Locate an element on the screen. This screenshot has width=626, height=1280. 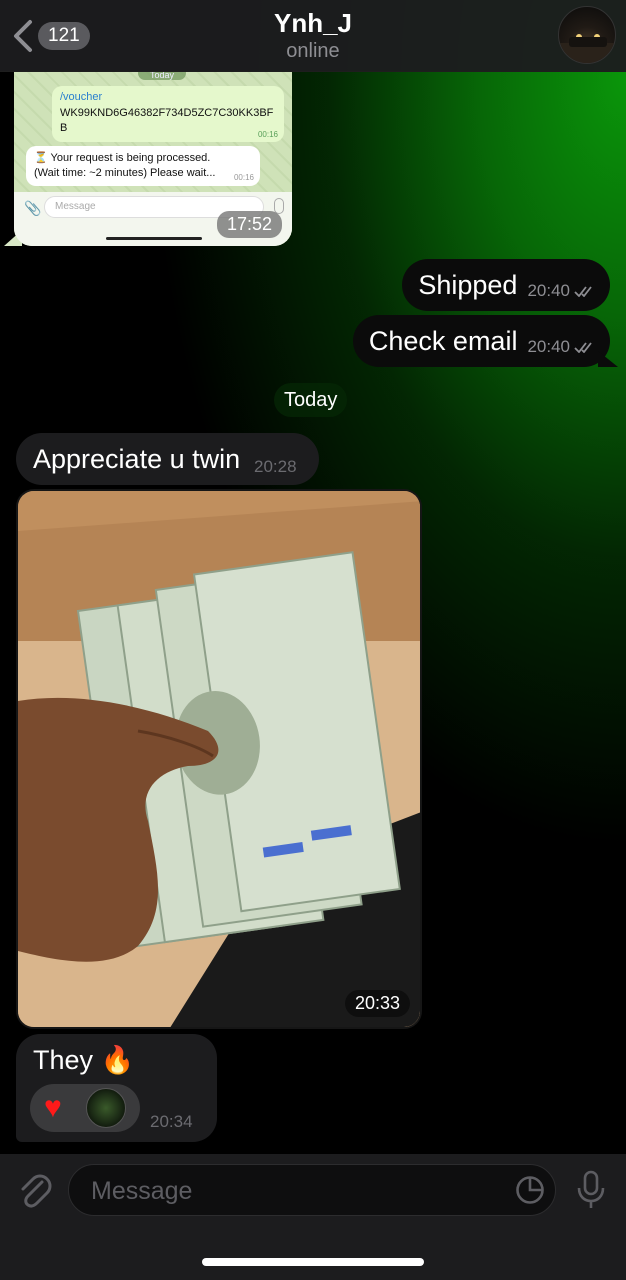
sticker-icon is located at coordinates (530, 1190).